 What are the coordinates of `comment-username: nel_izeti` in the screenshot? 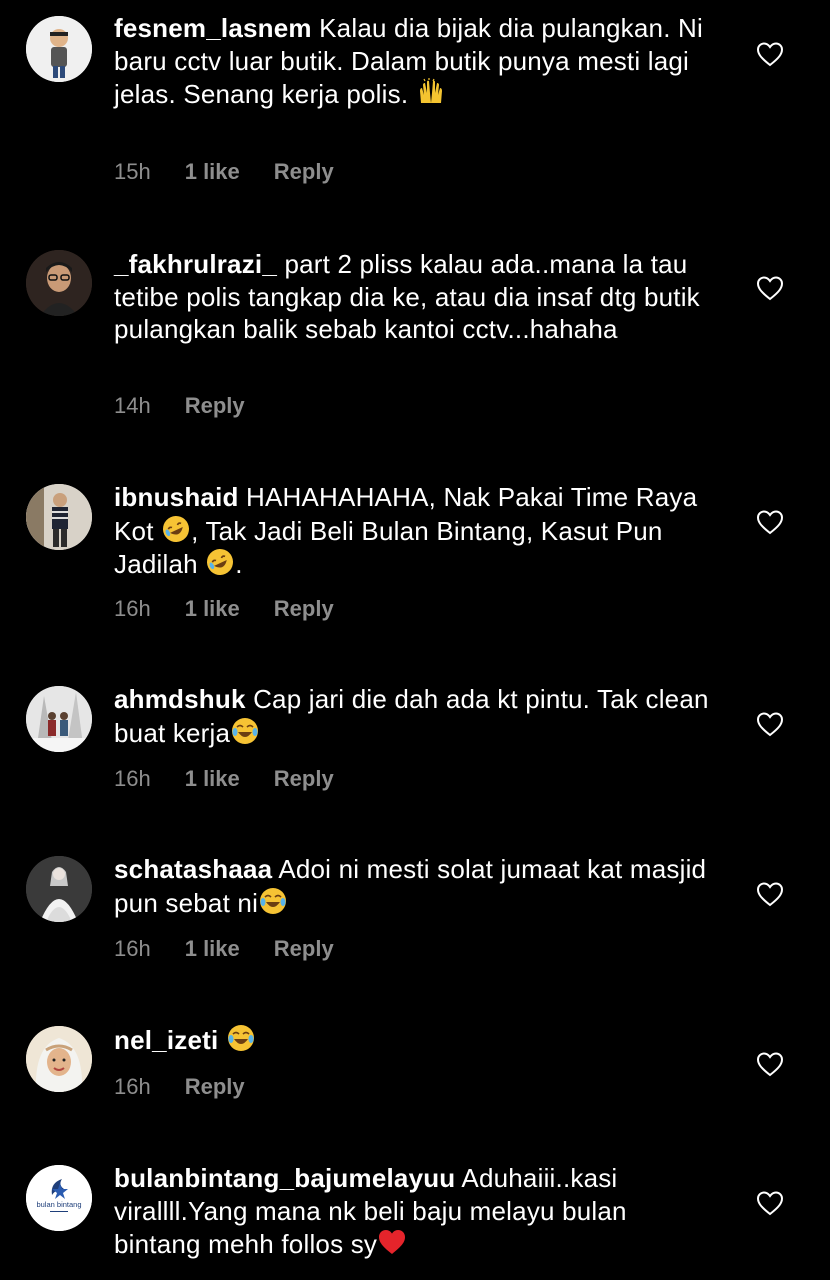 It's located at (166, 1040).